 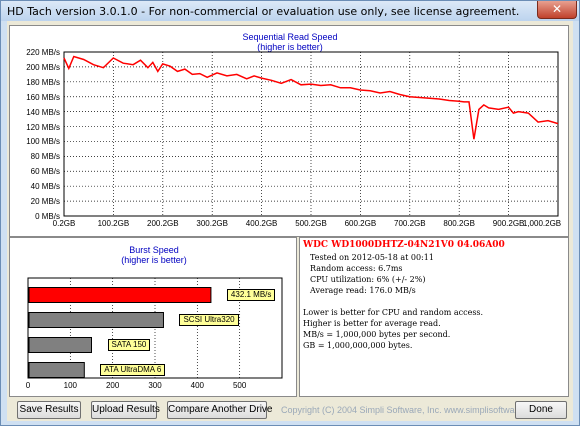 What do you see at coordinates (45, 172) in the screenshot?
I see `y-tick-label: 60 MB/s` at bounding box center [45, 172].